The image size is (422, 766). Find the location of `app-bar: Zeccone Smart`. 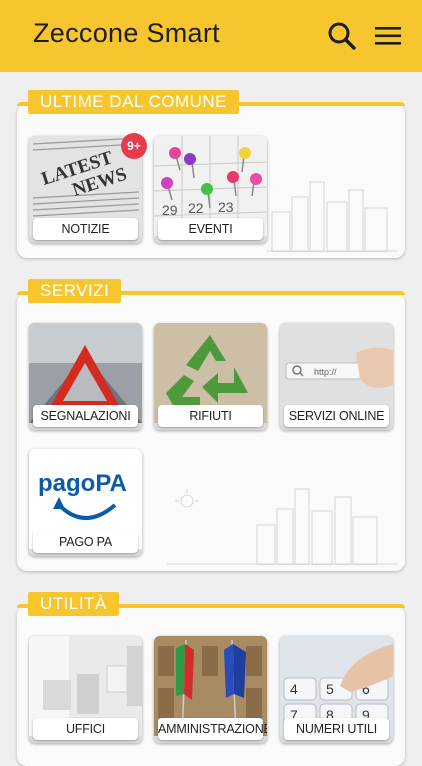

app-bar: Zeccone Smart is located at coordinates (211, 36).